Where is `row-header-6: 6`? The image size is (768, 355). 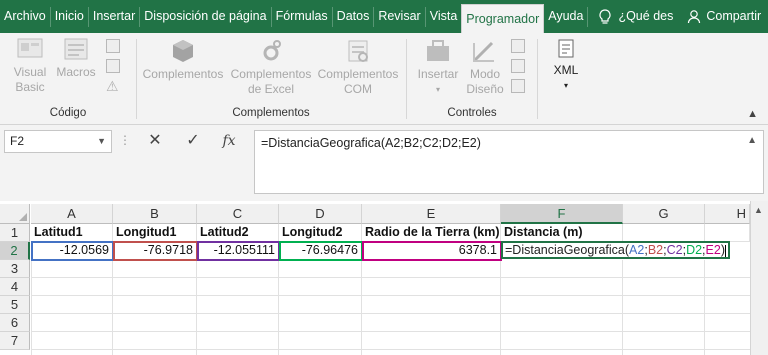 row-header-6: 6 is located at coordinates (15, 323).